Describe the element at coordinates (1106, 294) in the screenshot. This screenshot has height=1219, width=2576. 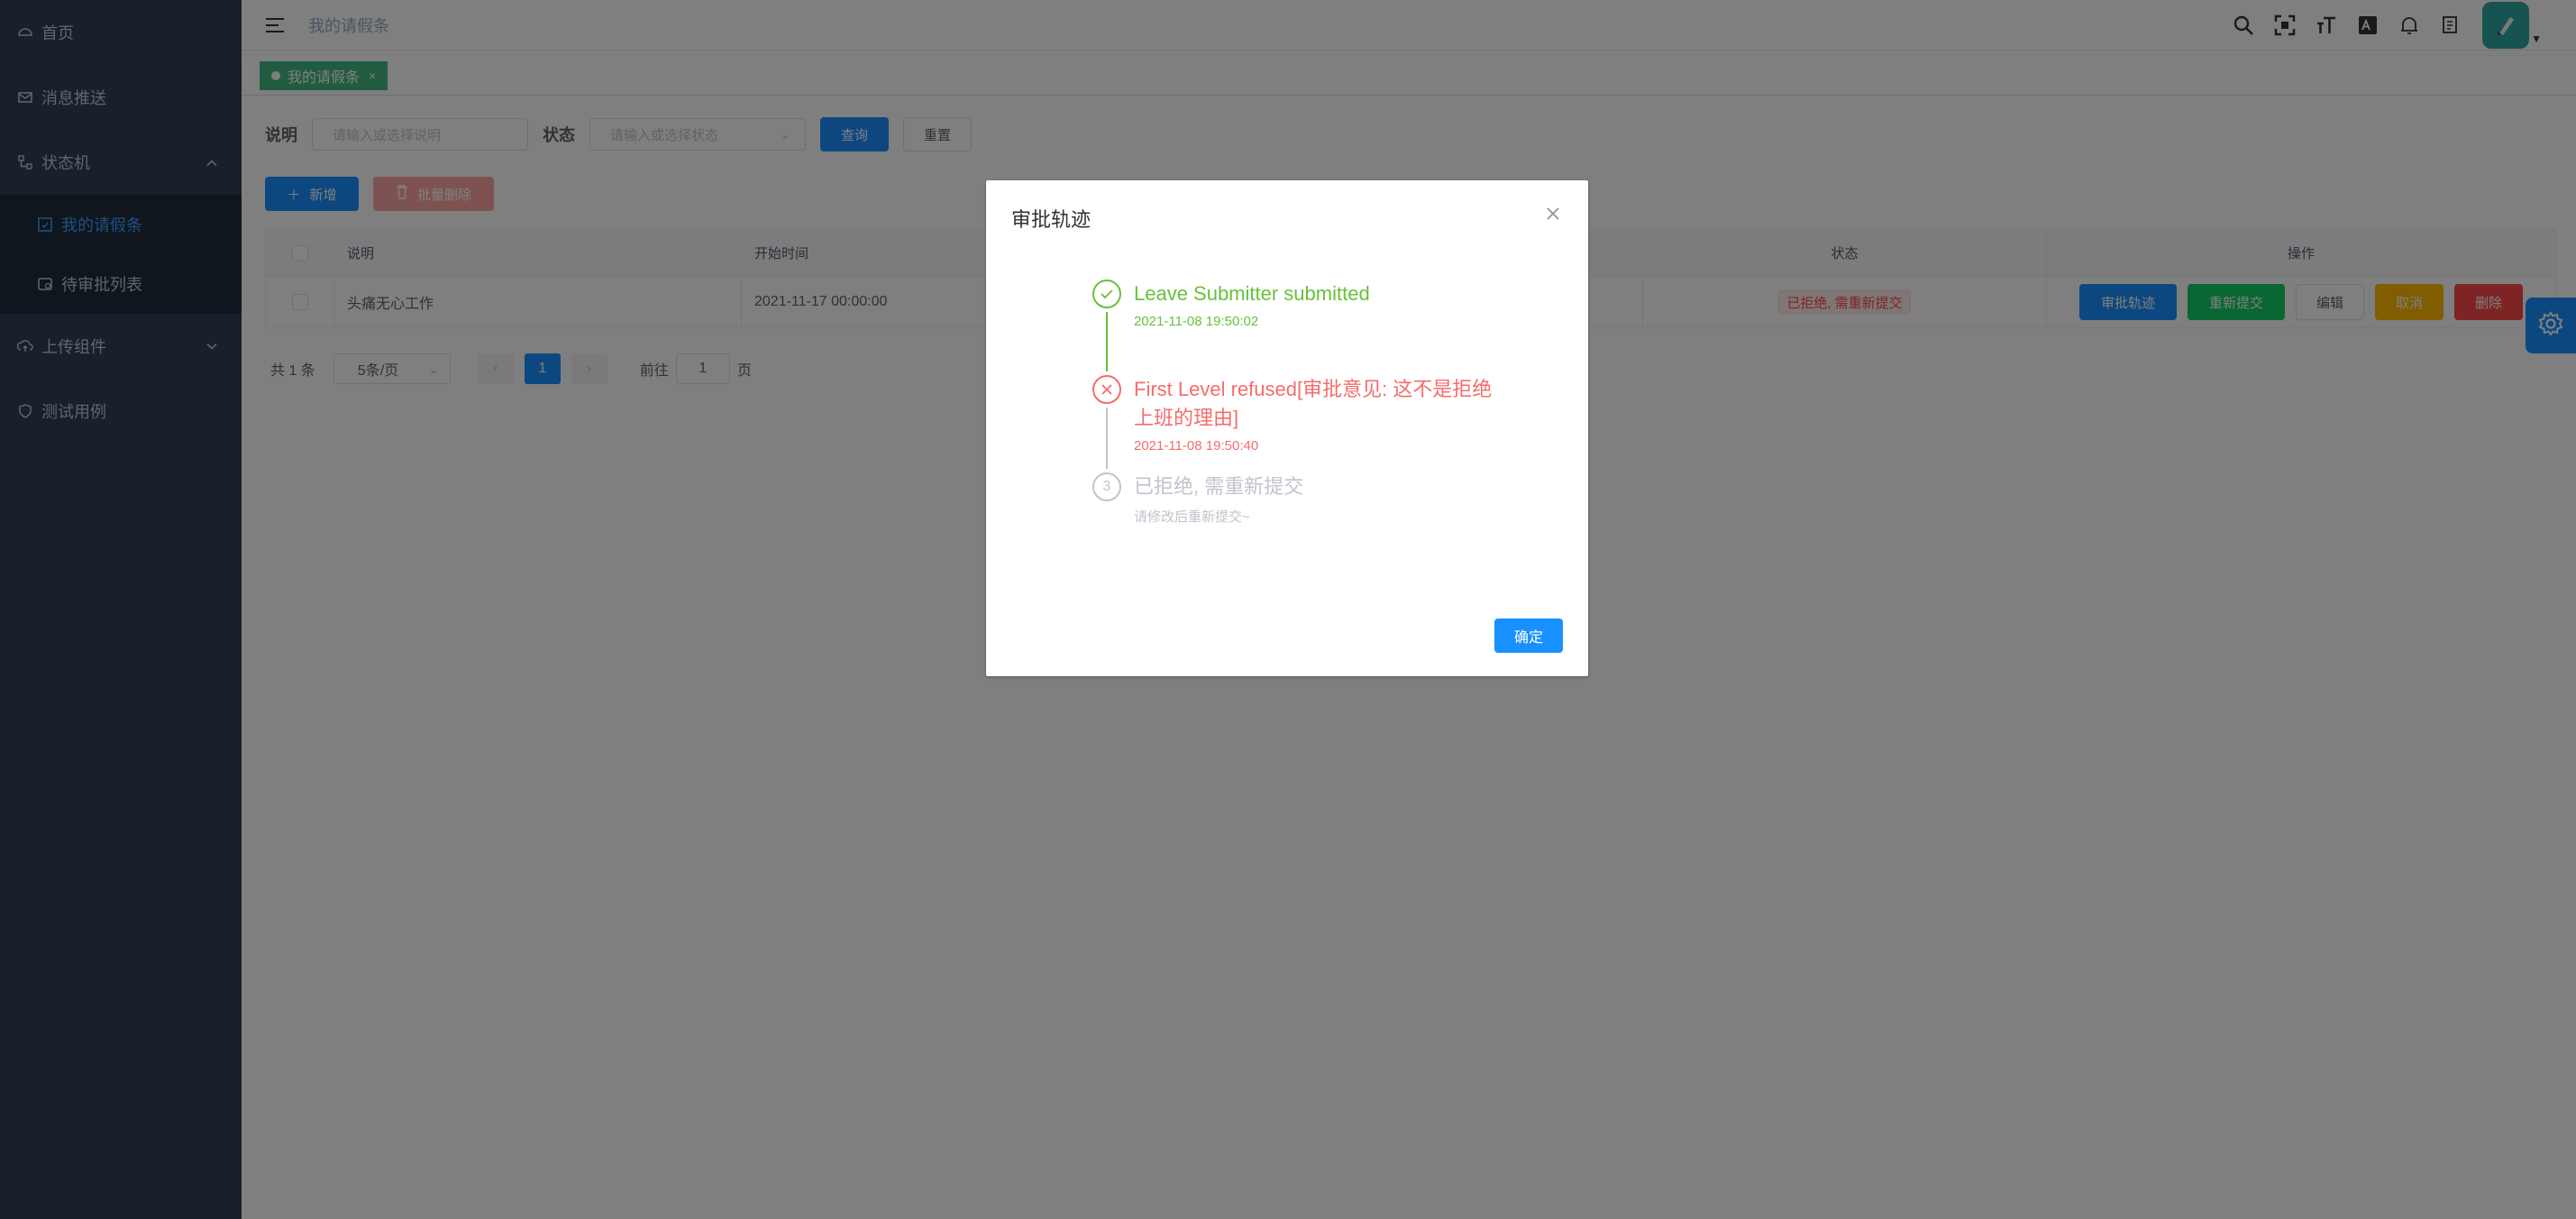
I see `check-icon` at that location.